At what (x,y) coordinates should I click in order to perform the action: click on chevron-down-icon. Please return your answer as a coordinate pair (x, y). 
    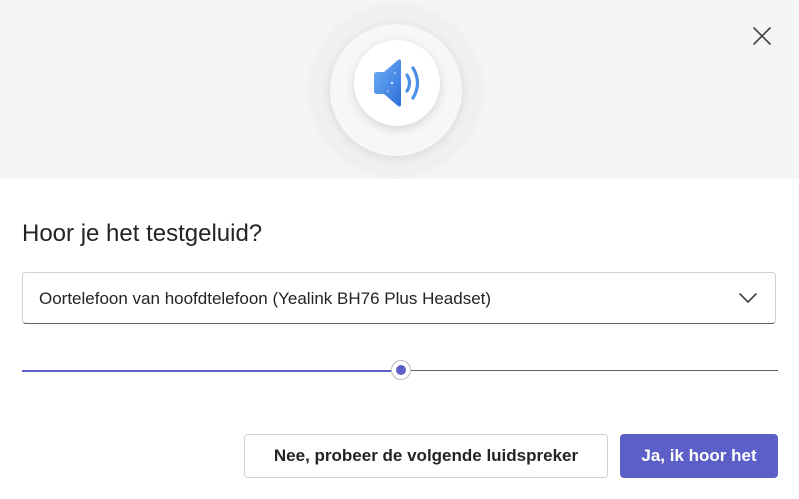
    Looking at the image, I should click on (748, 298).